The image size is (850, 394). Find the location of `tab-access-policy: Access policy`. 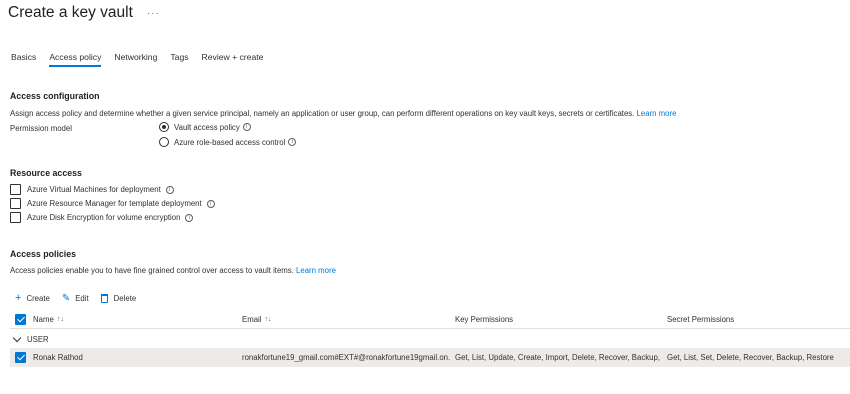

tab-access-policy: Access policy is located at coordinates (75, 59).